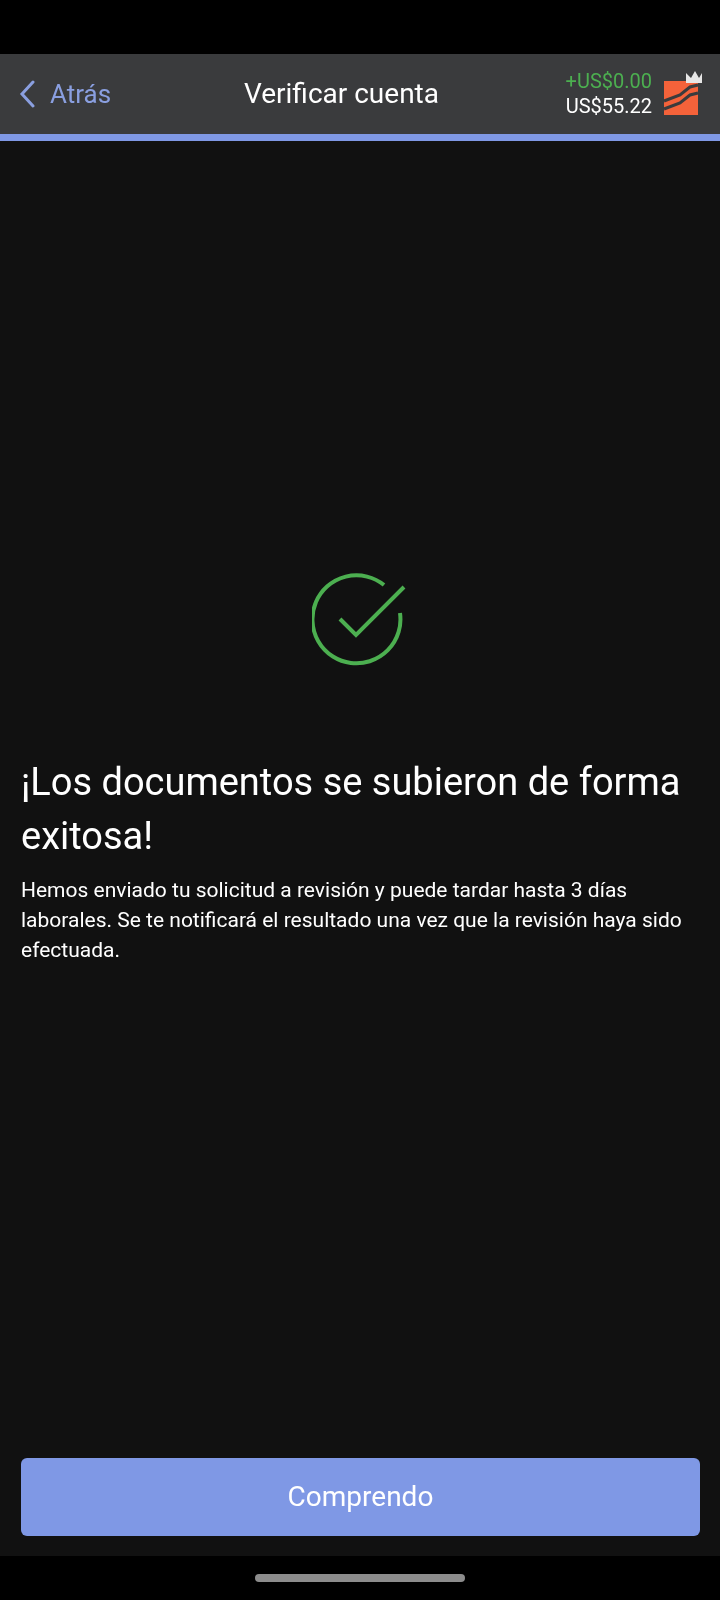  What do you see at coordinates (360, 1497) in the screenshot?
I see `confirm-button: Comprendo` at bounding box center [360, 1497].